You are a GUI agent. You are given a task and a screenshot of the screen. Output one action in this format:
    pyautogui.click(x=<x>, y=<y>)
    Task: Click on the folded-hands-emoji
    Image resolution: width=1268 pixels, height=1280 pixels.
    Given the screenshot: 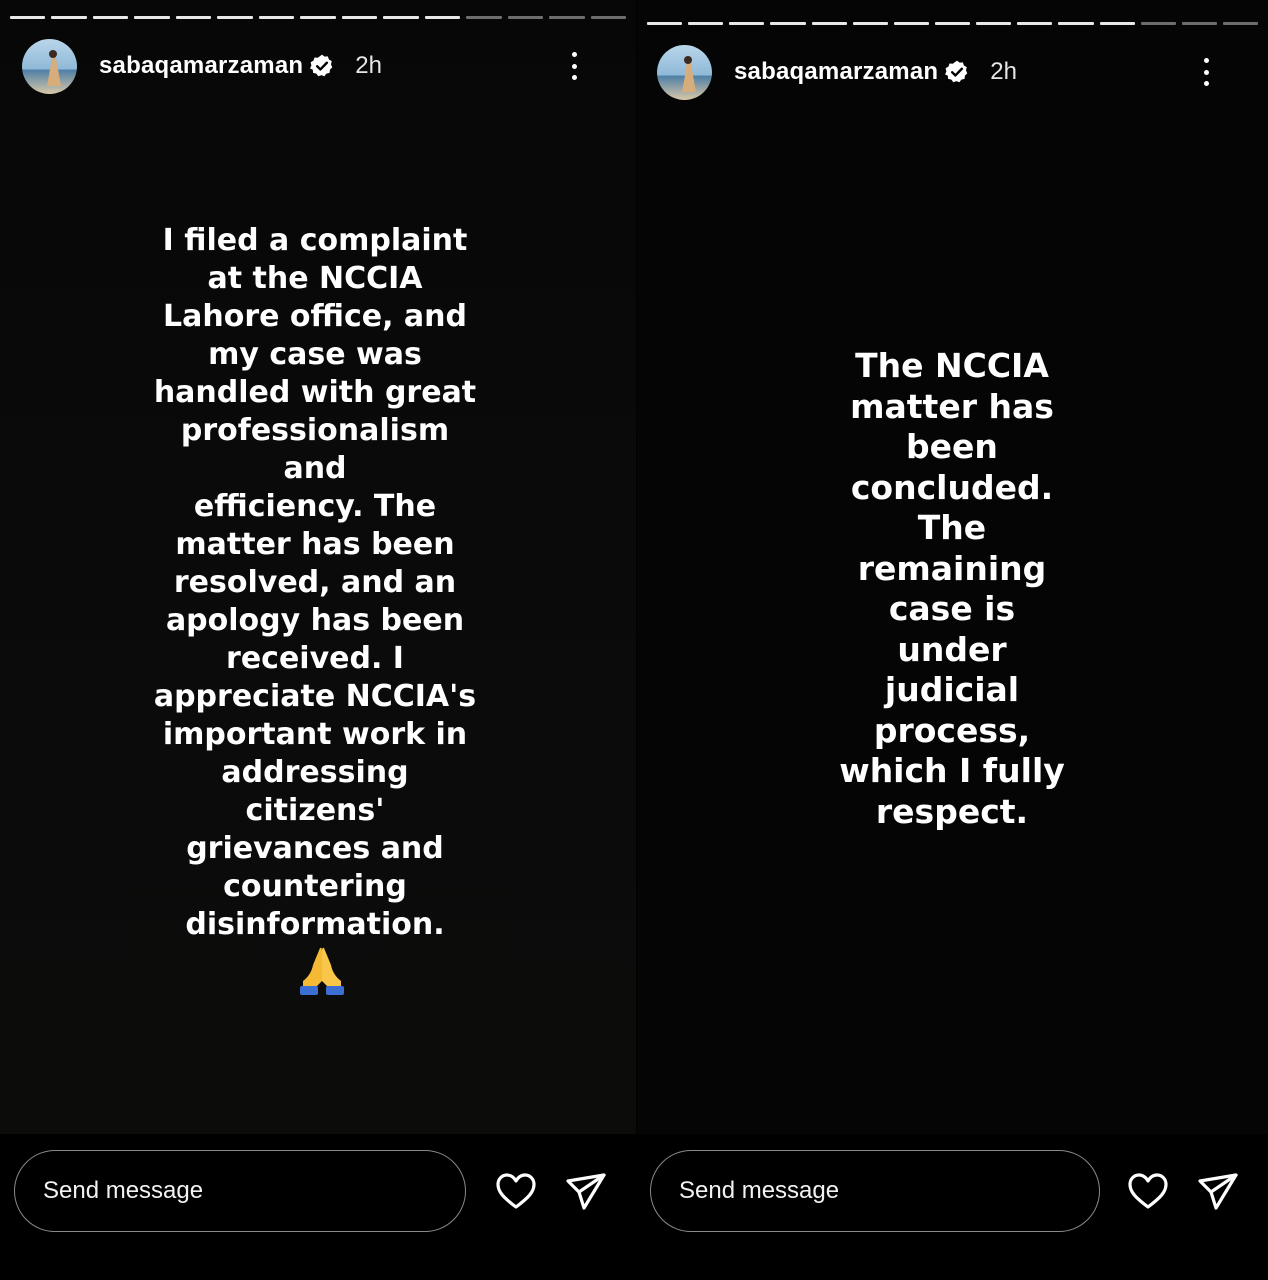 What is the action you would take?
    pyautogui.click(x=322, y=971)
    